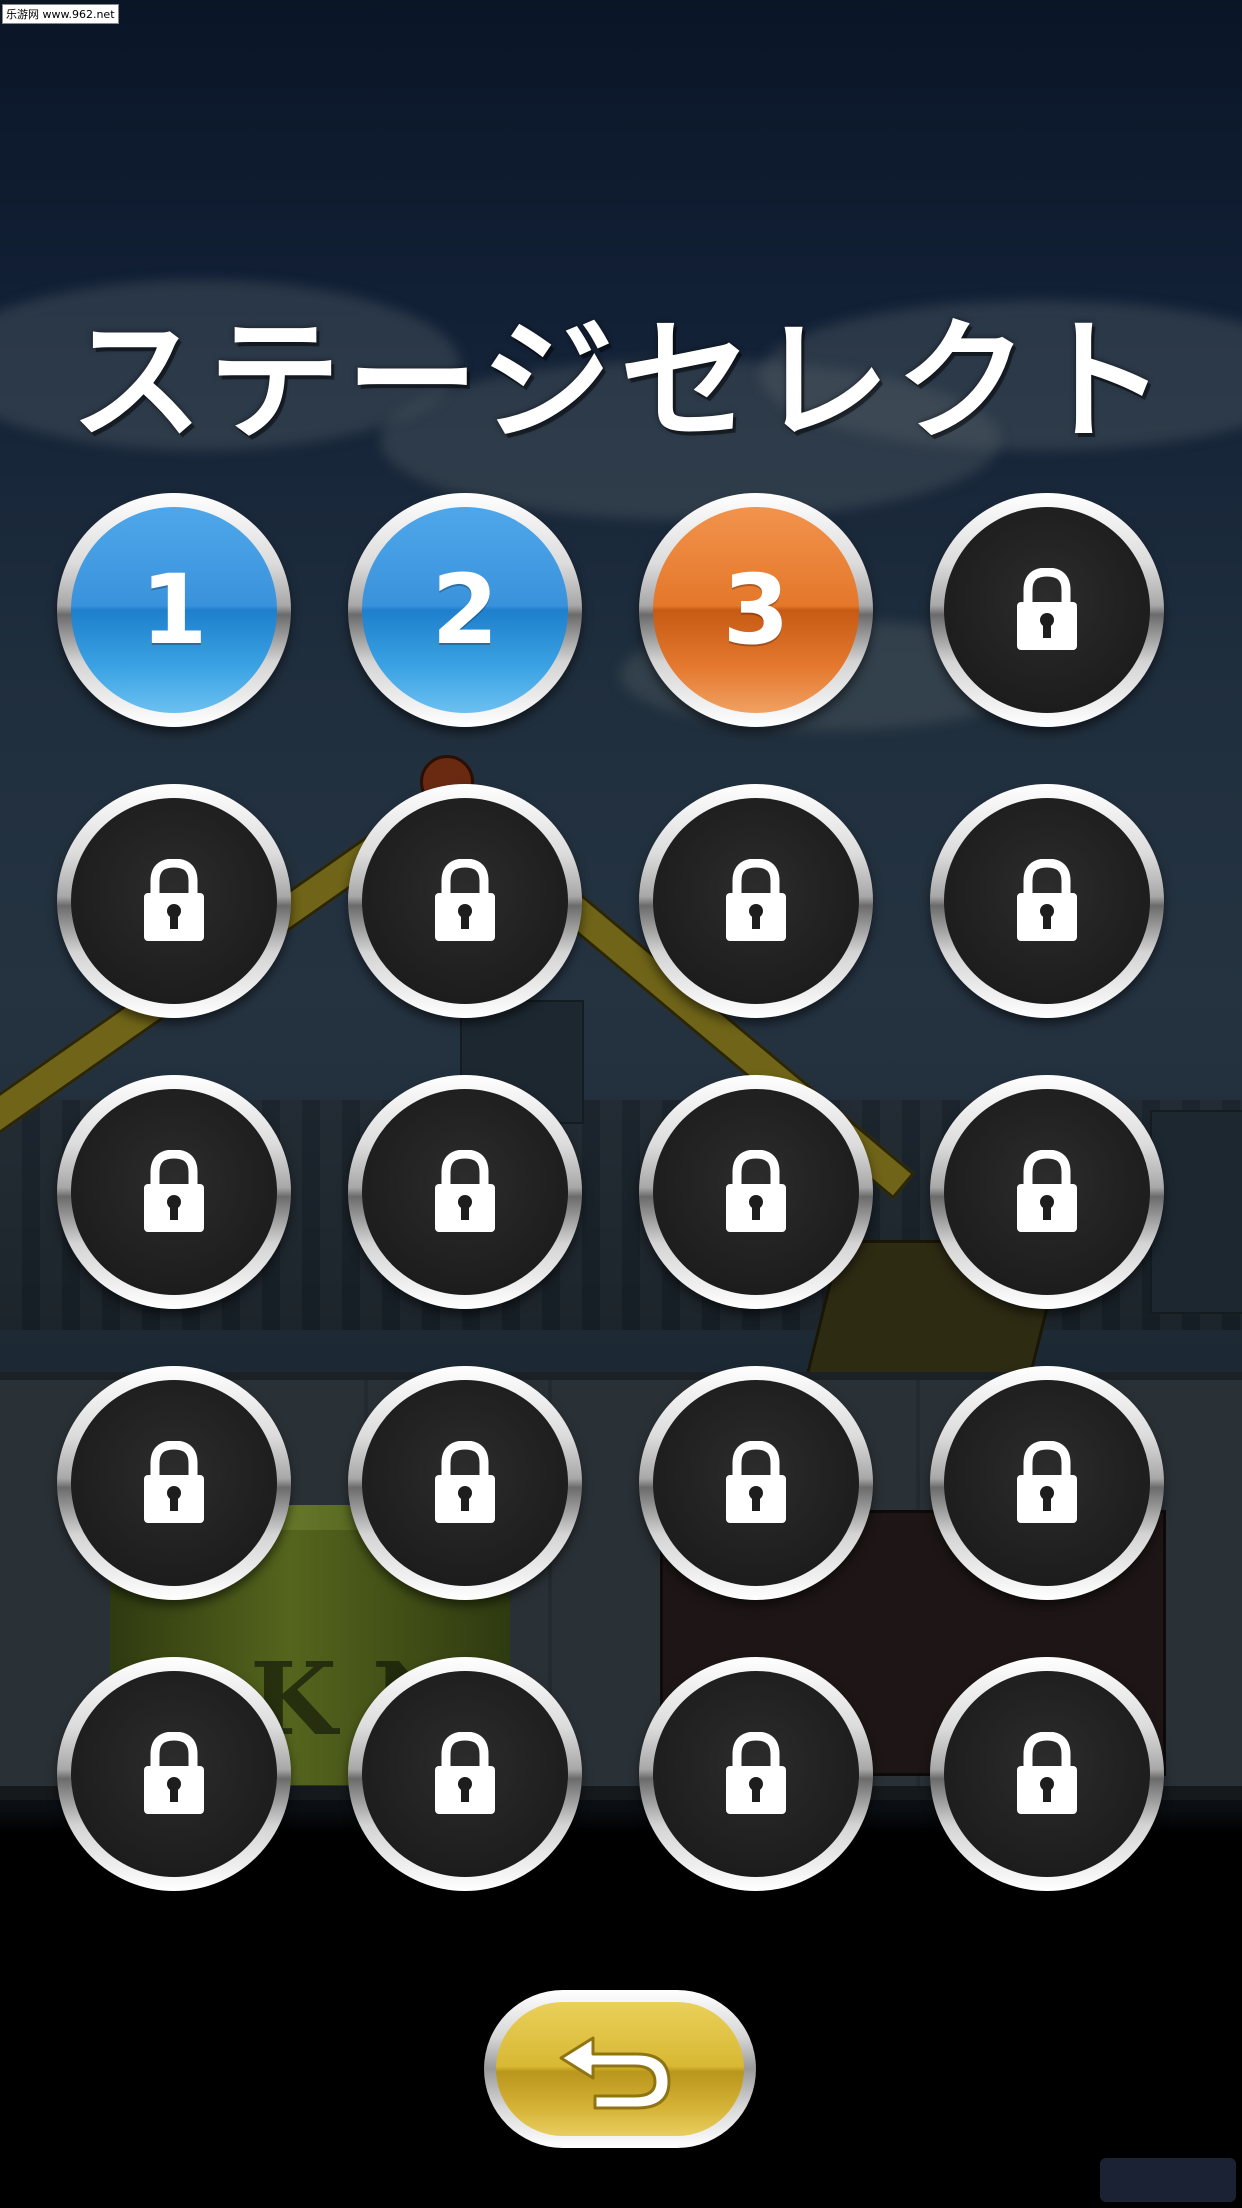  I want to click on stage-number: 3, so click(756, 610).